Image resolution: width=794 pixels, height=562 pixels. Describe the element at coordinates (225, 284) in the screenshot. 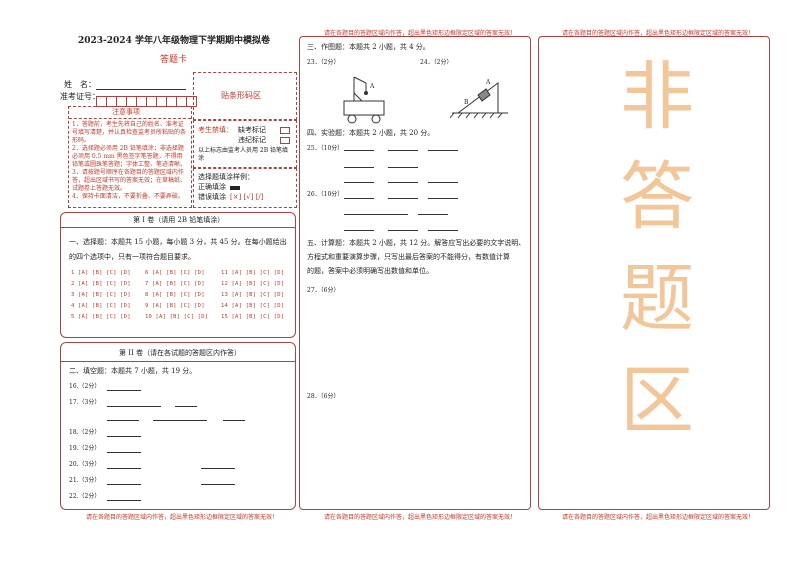

I see `question-number: 12` at that location.